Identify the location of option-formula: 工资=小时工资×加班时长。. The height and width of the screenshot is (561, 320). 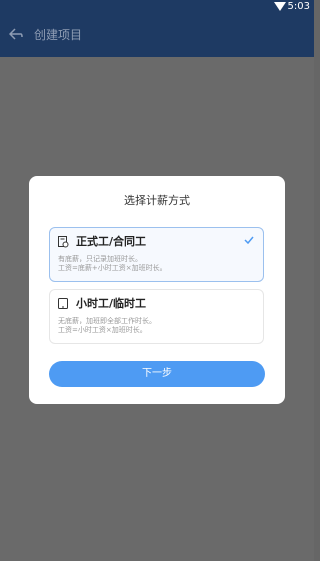
(102, 330).